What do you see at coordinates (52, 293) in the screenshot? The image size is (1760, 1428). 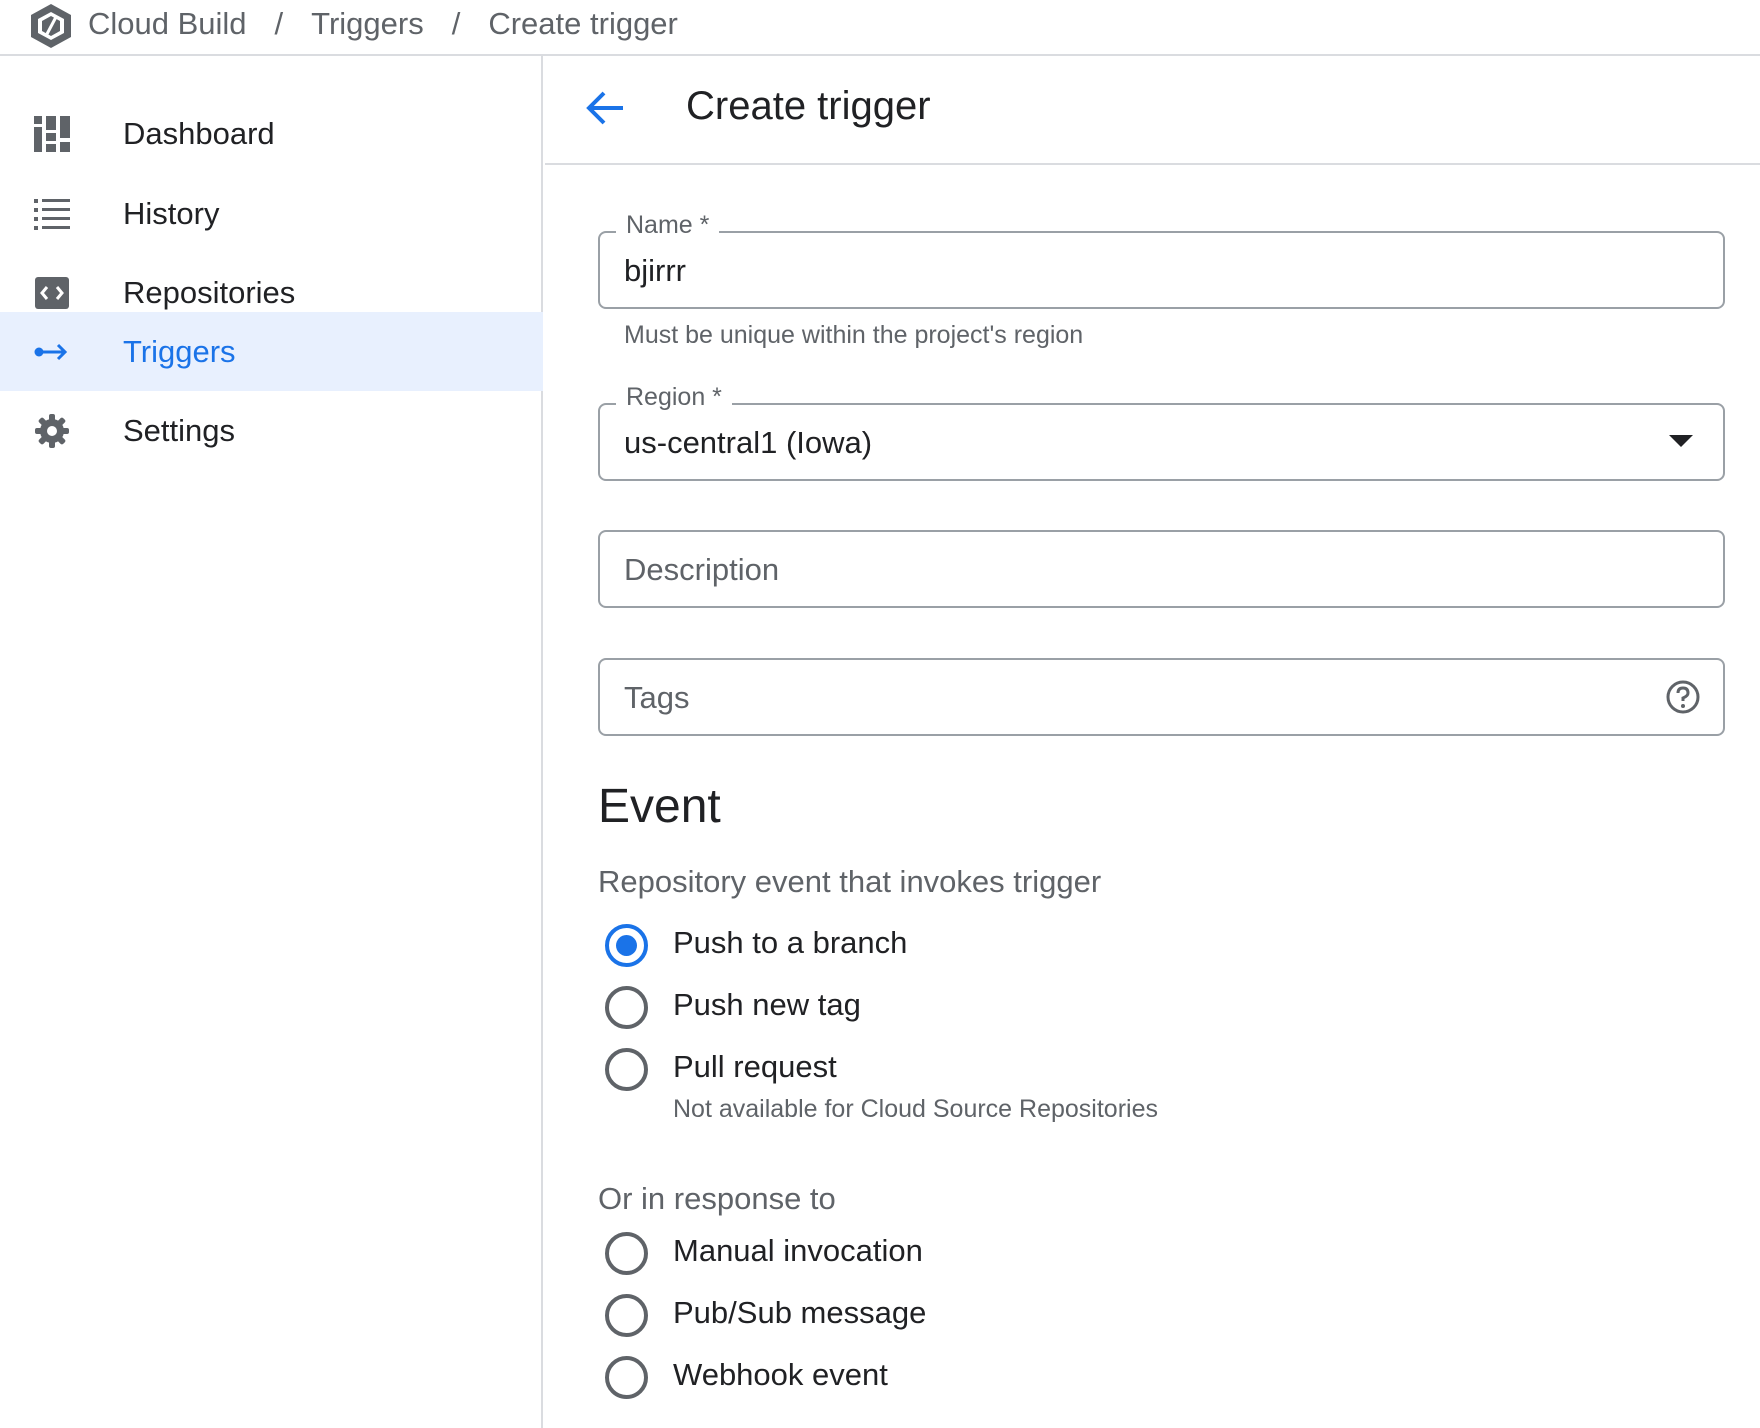 I see `code-icon` at bounding box center [52, 293].